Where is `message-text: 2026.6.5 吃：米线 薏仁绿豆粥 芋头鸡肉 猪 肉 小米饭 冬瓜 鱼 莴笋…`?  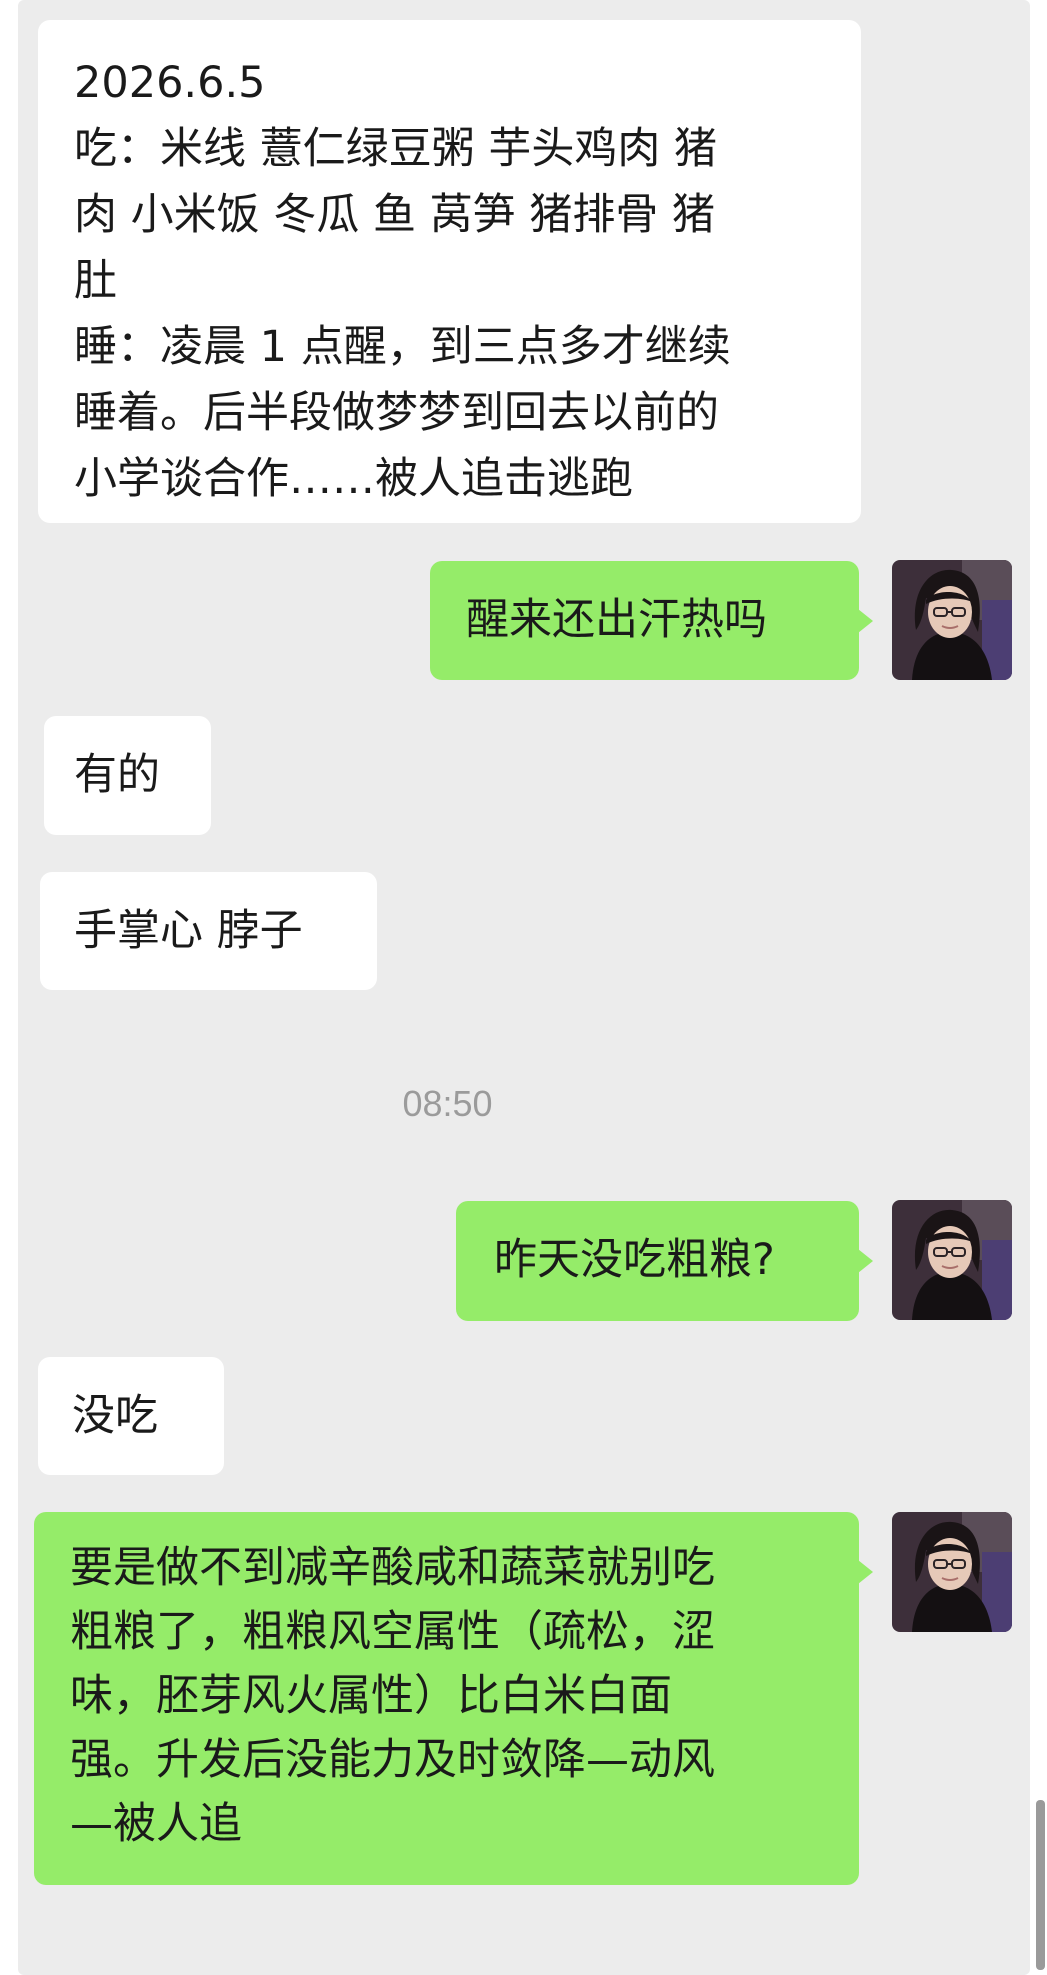 message-text: 2026.6.5 吃：米线 薏仁绿豆粥 芋头鸡肉 猪 肉 小米饭 冬瓜 鱼 莴笋… is located at coordinates (402, 281).